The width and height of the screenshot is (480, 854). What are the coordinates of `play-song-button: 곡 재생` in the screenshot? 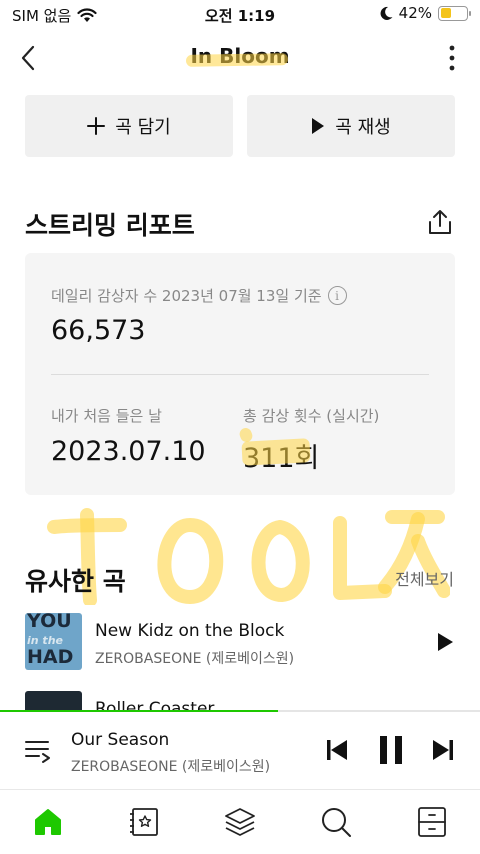 It's located at (351, 126).